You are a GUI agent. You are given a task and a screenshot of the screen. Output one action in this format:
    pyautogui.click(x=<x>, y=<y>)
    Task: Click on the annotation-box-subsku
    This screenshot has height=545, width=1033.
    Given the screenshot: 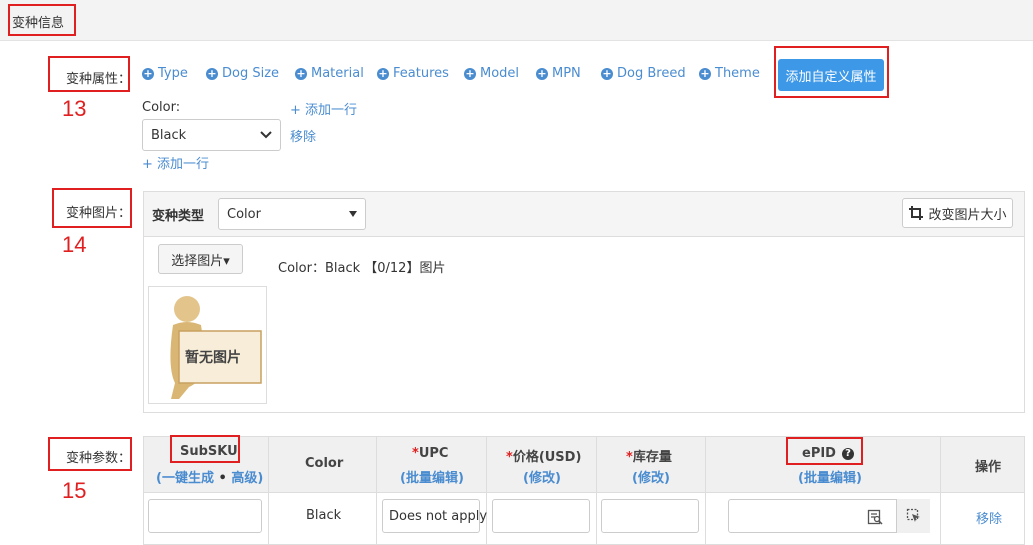 What is the action you would take?
    pyautogui.click(x=205, y=449)
    